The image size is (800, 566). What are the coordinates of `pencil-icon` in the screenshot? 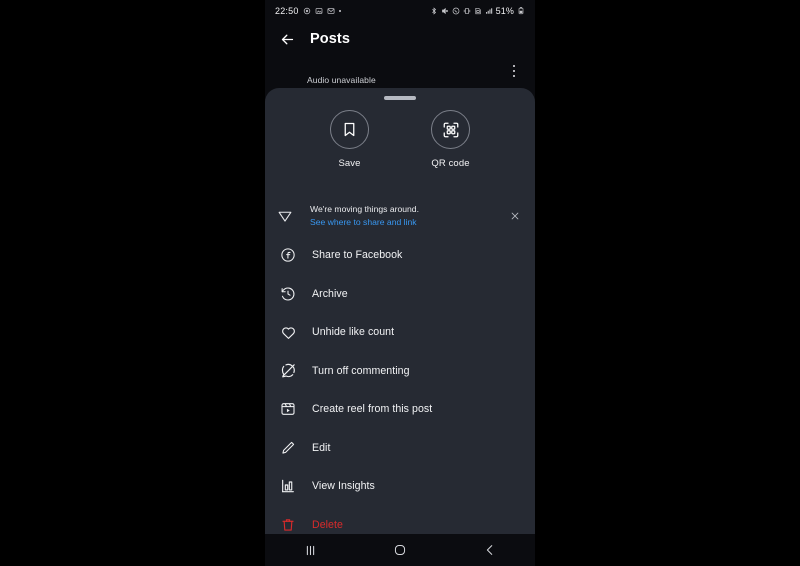 It's located at (288, 448).